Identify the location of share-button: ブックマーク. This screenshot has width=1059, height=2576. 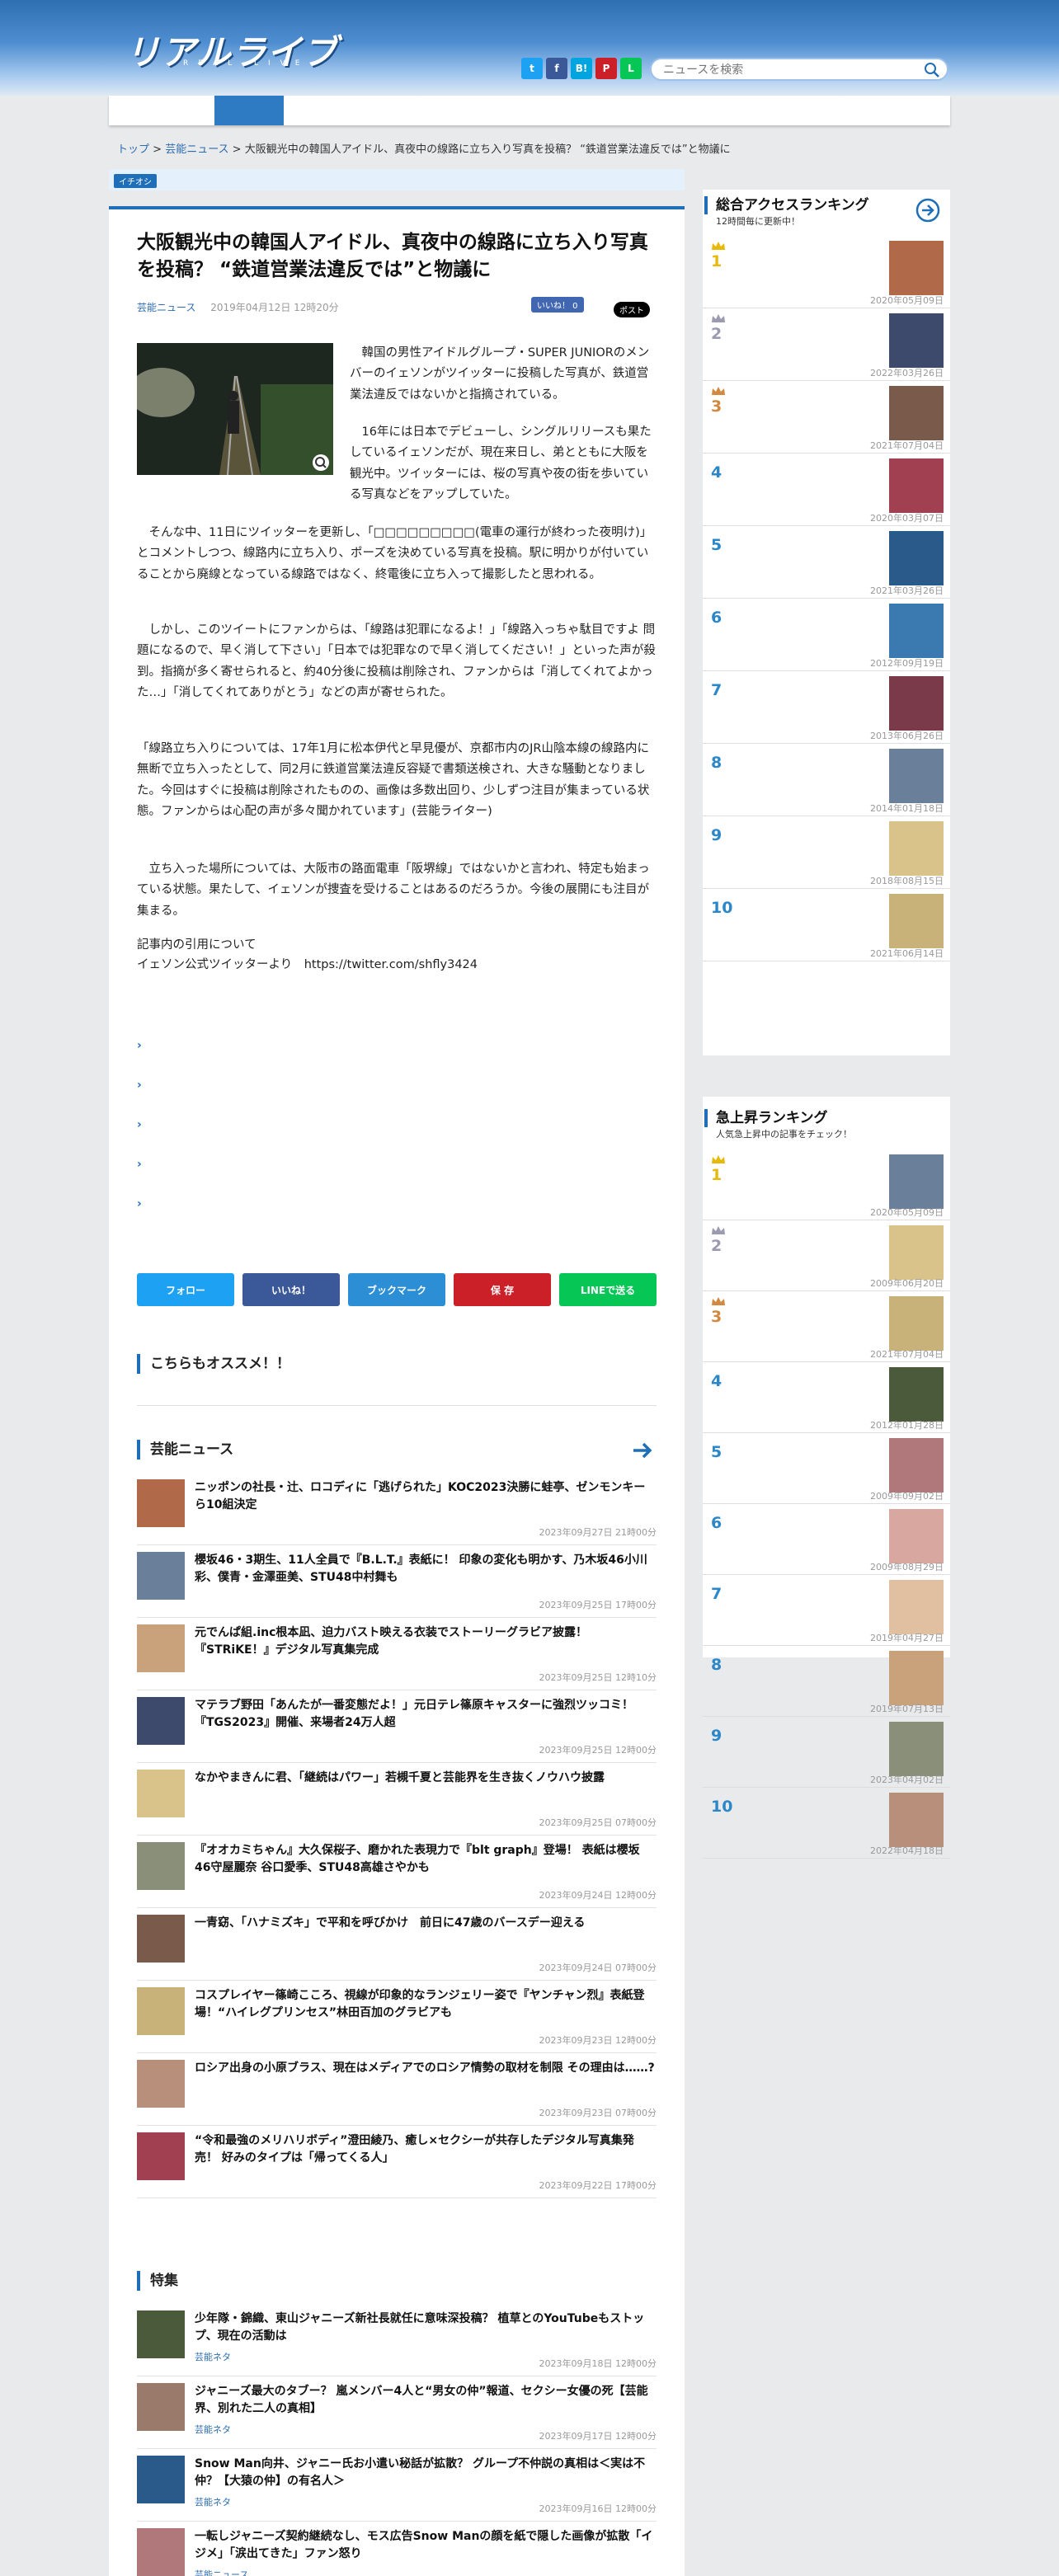
(397, 1289).